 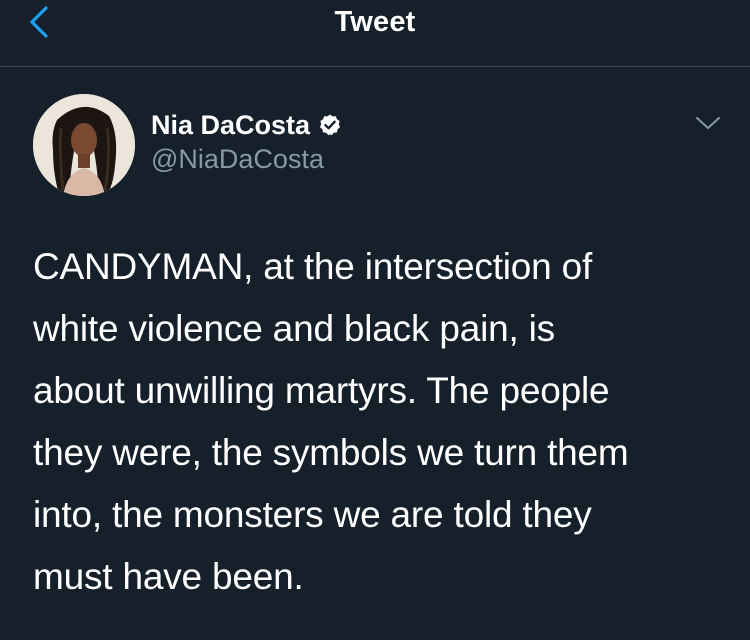 What do you see at coordinates (237, 159) in the screenshot?
I see `author-handle: @NiaDaCosta` at bounding box center [237, 159].